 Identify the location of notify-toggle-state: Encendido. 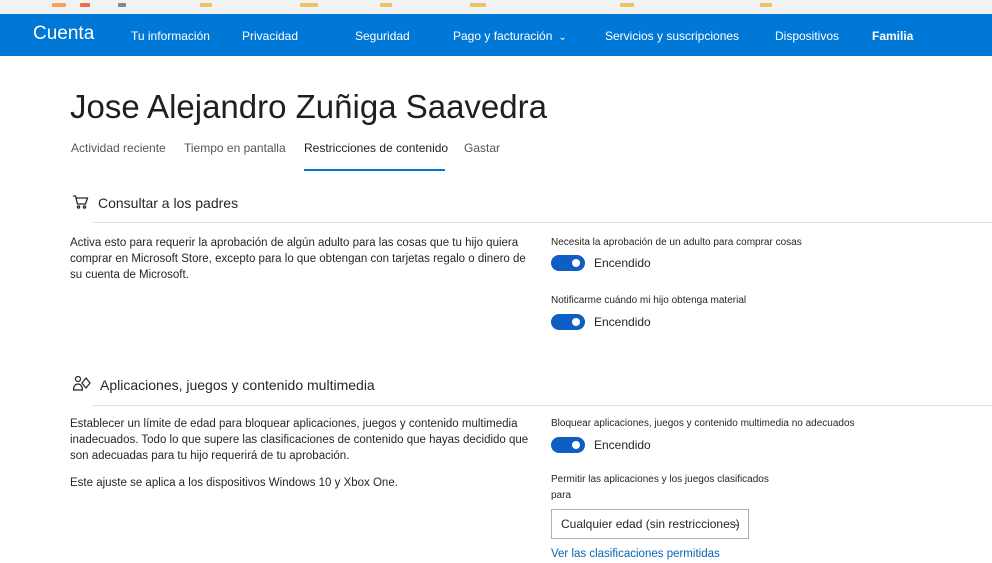
(622, 322).